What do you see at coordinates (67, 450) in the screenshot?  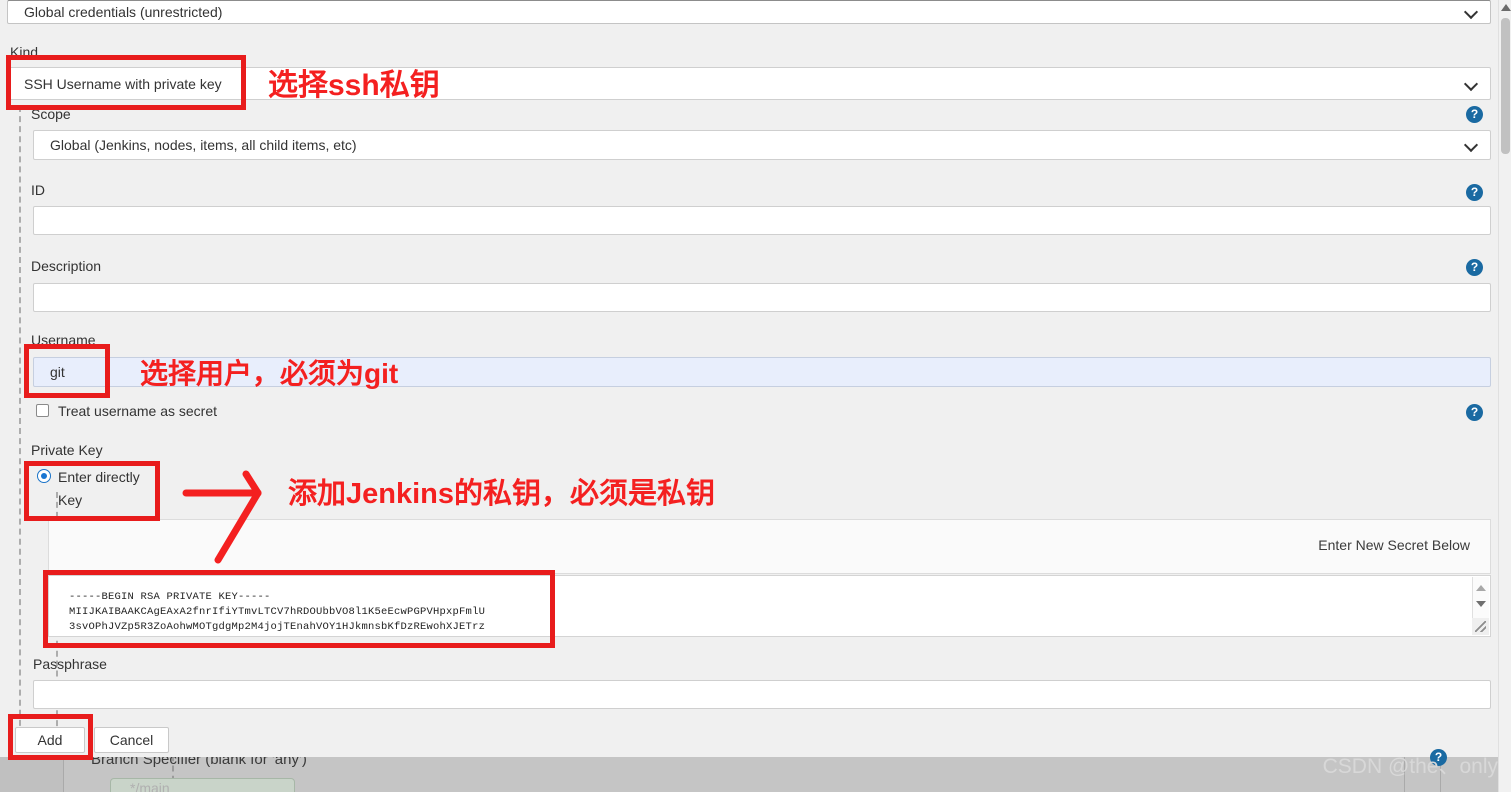 I see `private-key-label: Private Key` at bounding box center [67, 450].